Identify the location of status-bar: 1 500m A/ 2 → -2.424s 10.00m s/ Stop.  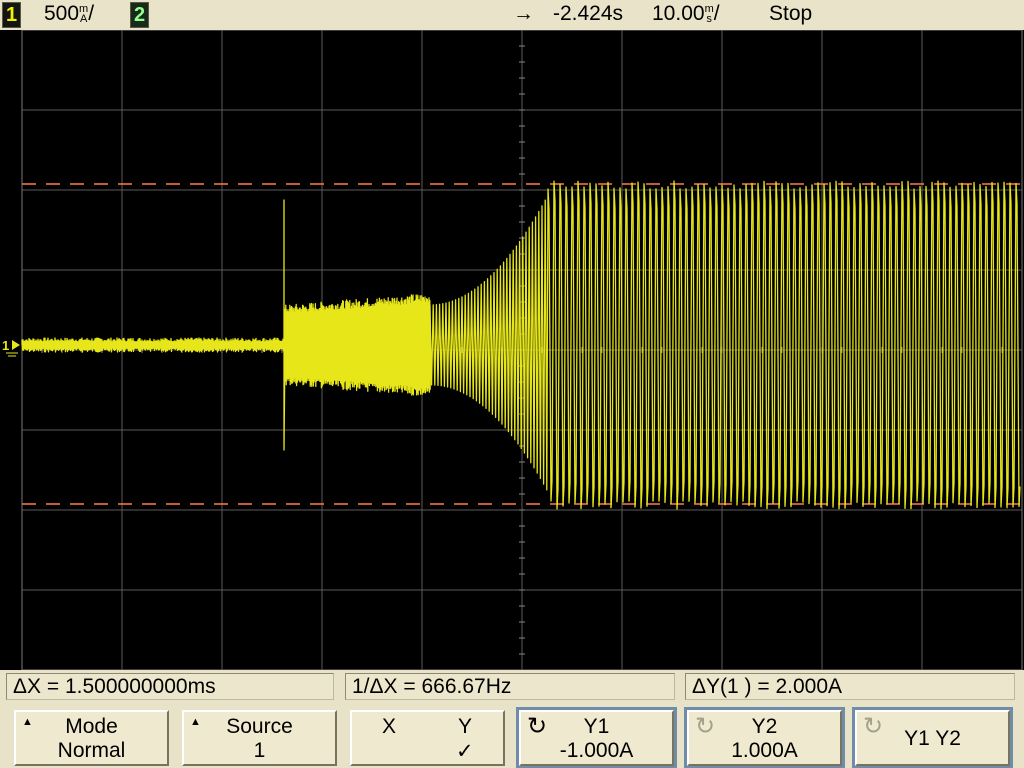
(512, 15).